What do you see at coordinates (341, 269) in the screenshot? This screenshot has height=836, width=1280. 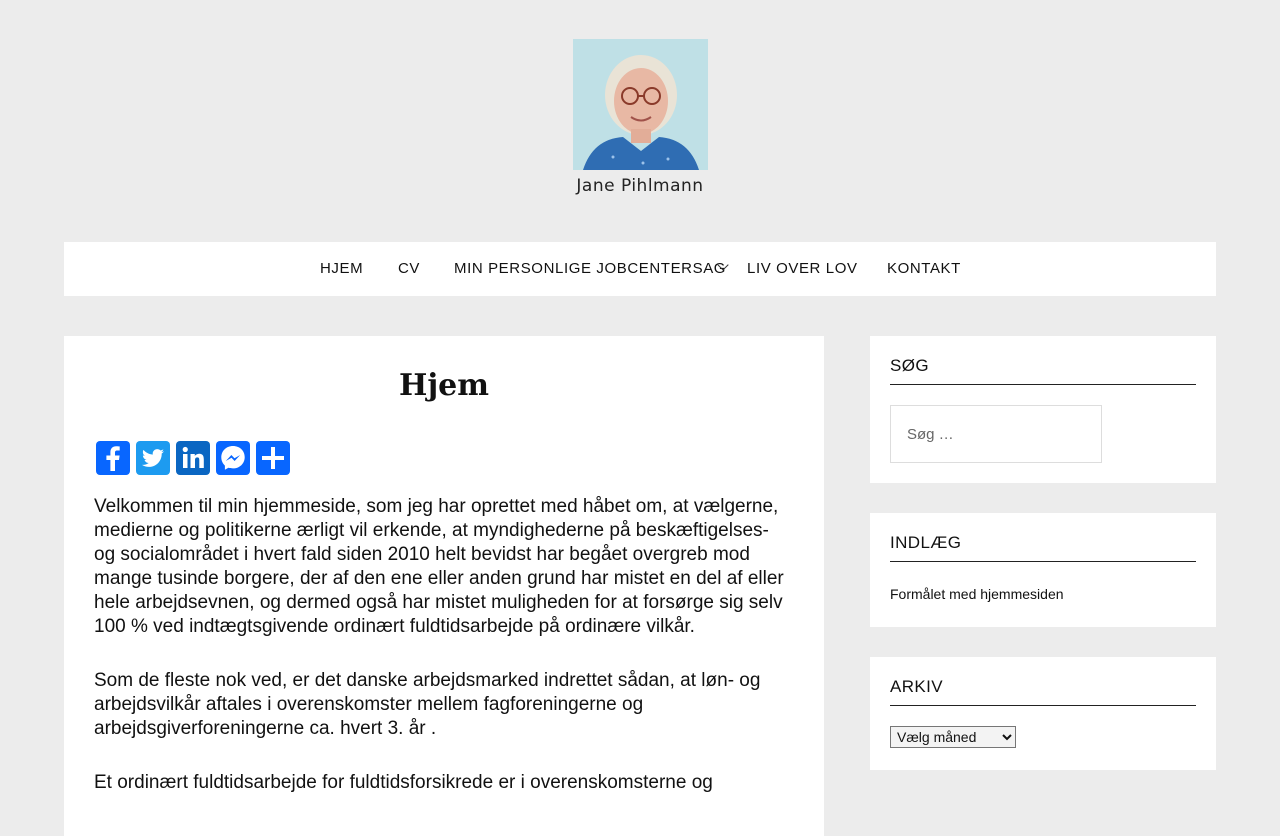 I see `nav-item-hjem: HJEM` at bounding box center [341, 269].